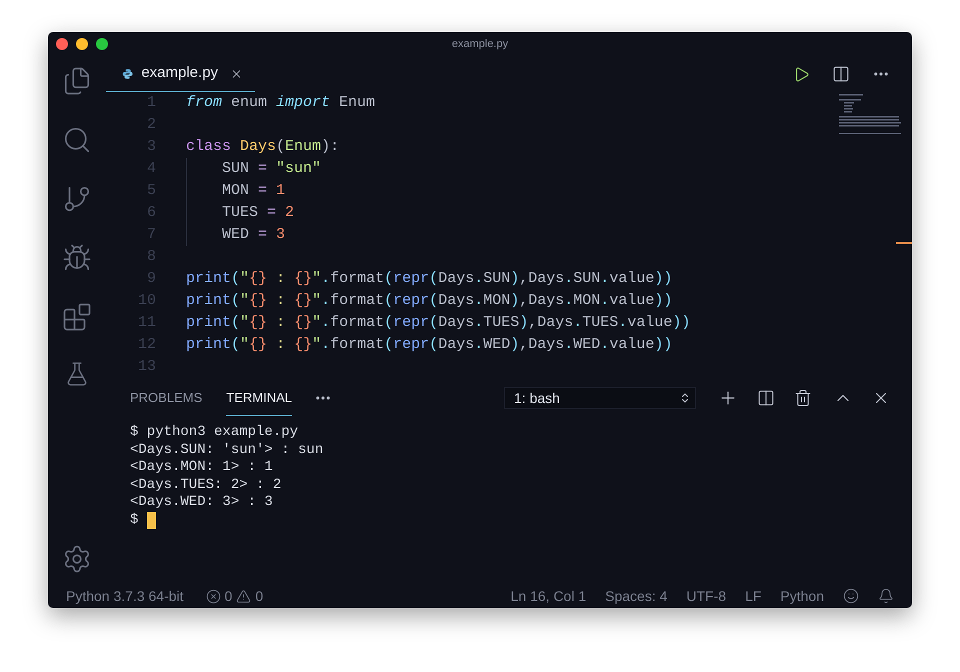 The width and height of the screenshot is (960, 672). Describe the element at coordinates (886, 596) in the screenshot. I see `bell-icon` at that location.